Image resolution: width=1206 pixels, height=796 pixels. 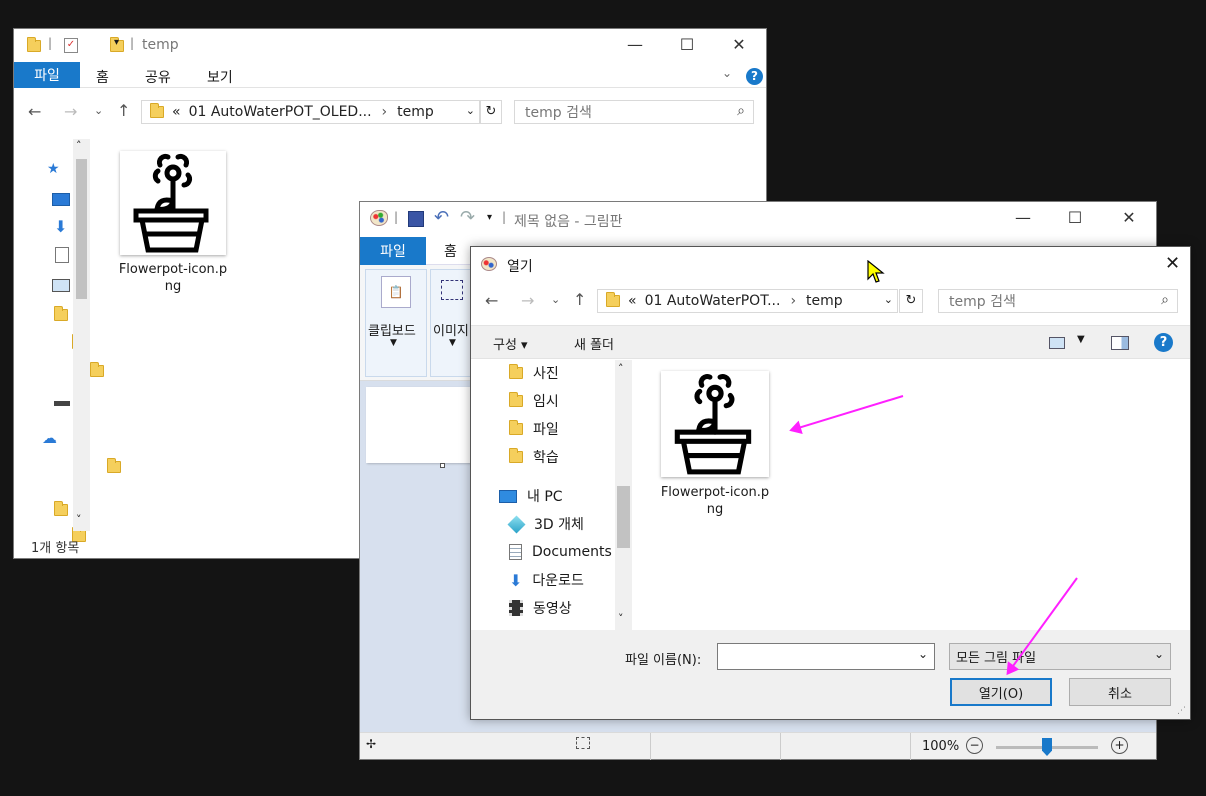 I want to click on zoom-slider, so click(x=1047, y=747).